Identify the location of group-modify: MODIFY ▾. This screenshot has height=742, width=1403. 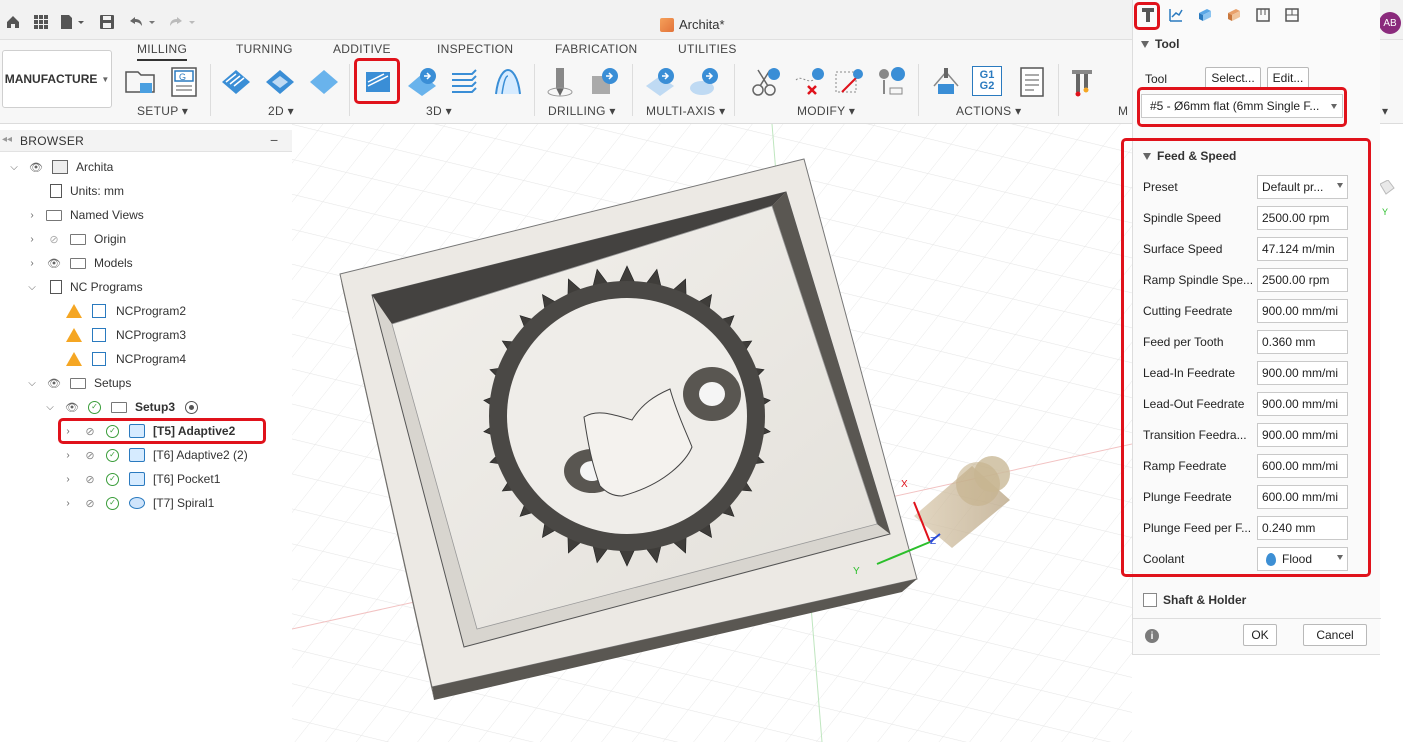
(826, 111).